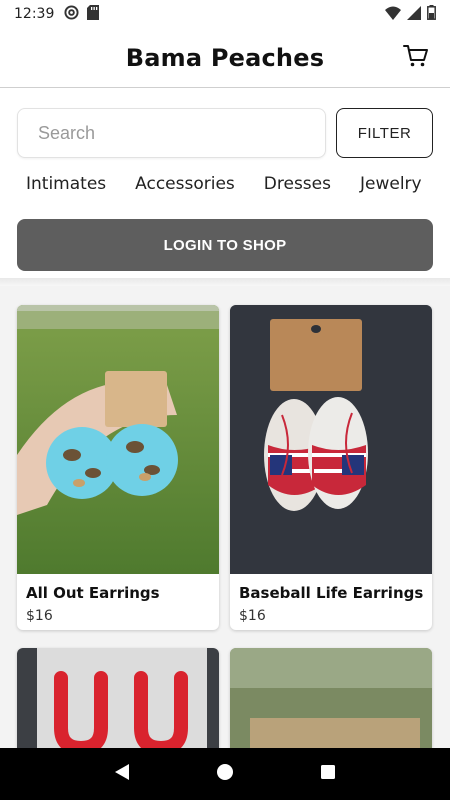 The image size is (450, 800). I want to click on status-time: 12:39, so click(34, 14).